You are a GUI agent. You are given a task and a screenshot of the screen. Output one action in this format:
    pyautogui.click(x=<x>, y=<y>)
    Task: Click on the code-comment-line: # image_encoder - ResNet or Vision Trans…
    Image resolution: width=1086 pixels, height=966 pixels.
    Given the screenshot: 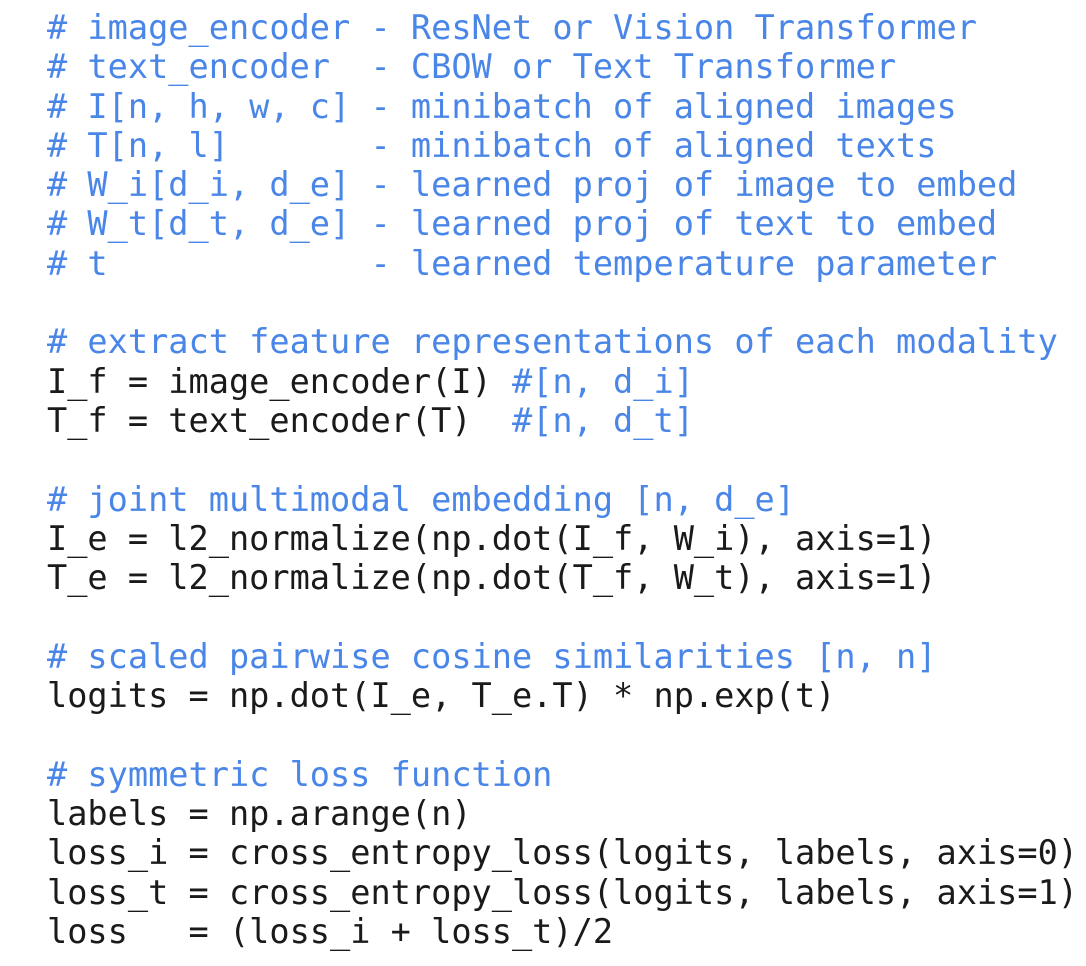 What is the action you would take?
    pyautogui.click(x=512, y=27)
    